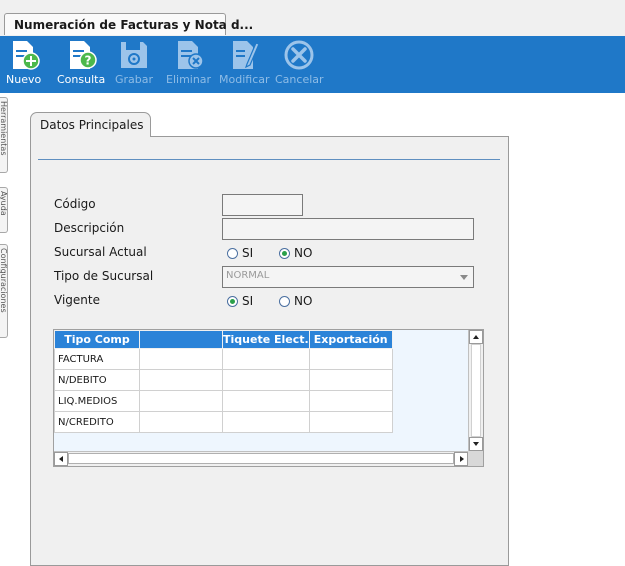 The height and width of the screenshot is (566, 625). I want to click on side-tab-ayuda: Ayuda, so click(4, 210).